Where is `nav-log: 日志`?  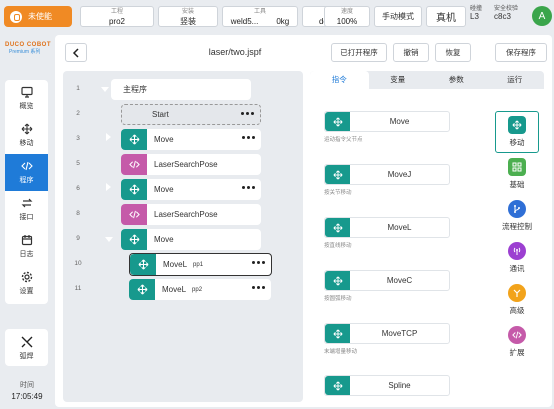
nav-log: 日志 is located at coordinates (26, 246).